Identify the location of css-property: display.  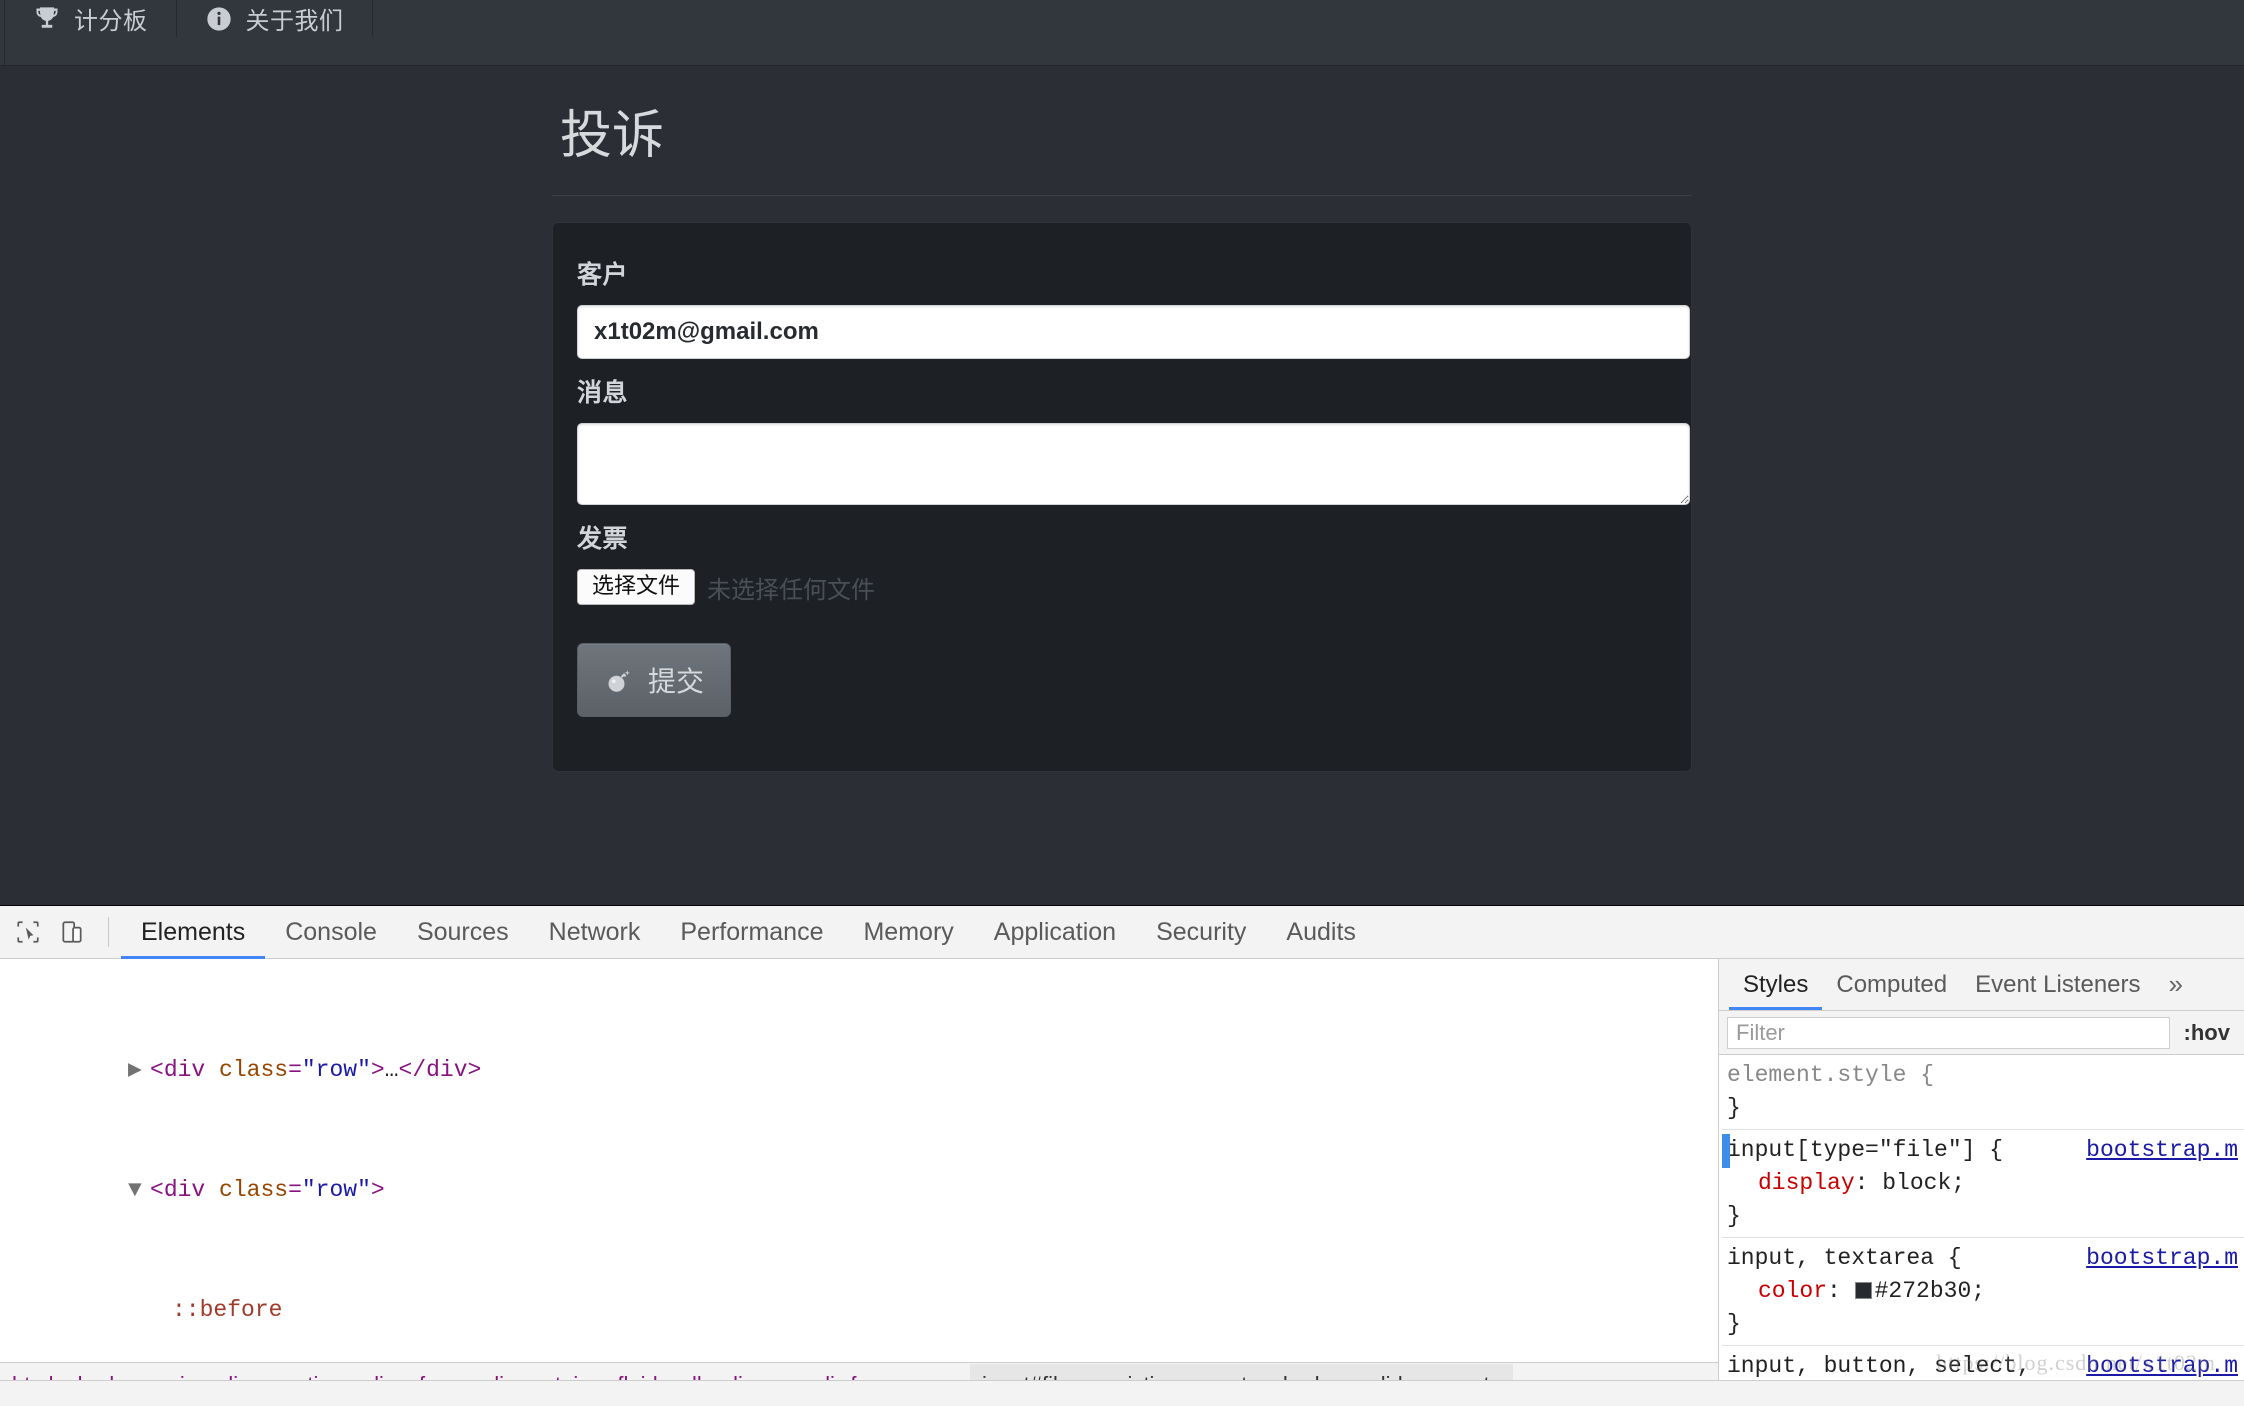
(1806, 1183).